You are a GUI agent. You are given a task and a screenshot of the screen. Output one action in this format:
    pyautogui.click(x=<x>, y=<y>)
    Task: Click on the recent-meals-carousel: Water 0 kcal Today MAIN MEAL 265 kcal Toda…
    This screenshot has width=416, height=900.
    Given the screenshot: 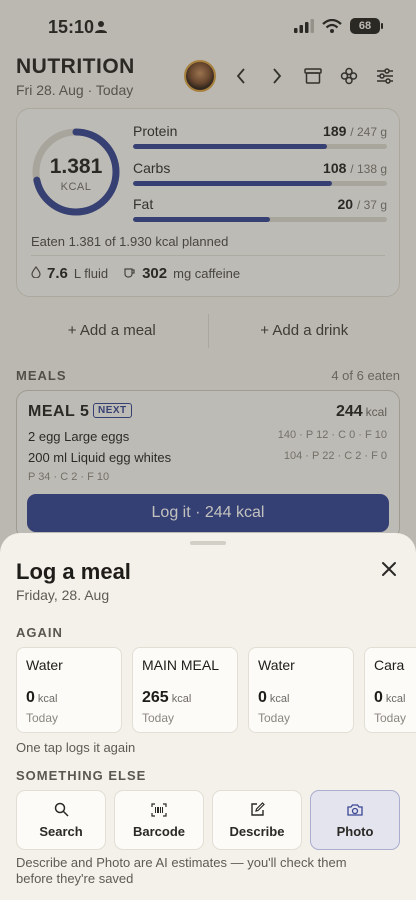 What is the action you would take?
    pyautogui.click(x=216, y=690)
    